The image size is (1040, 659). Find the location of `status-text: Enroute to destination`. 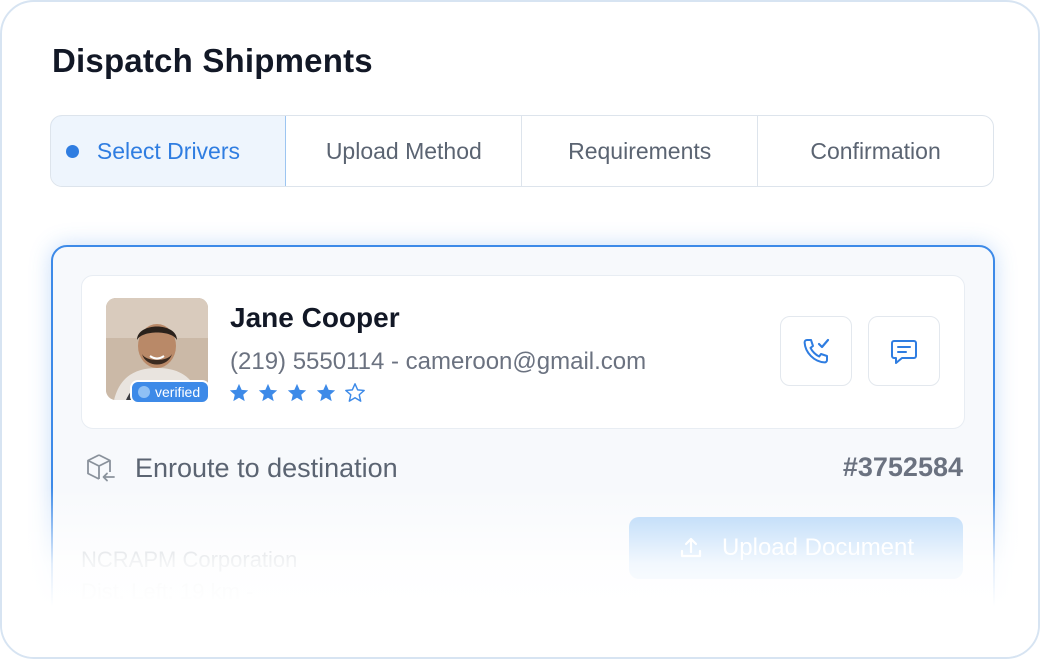

status-text: Enroute to destination is located at coordinates (266, 467).